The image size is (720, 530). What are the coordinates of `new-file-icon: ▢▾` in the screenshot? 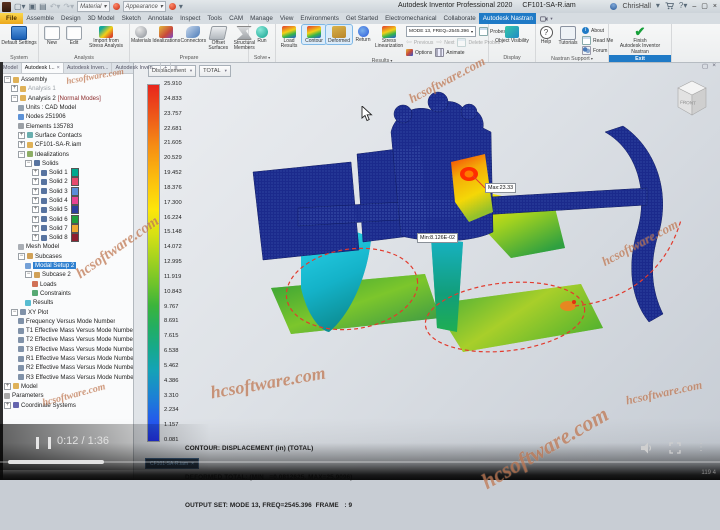 It's located at (20, 7).